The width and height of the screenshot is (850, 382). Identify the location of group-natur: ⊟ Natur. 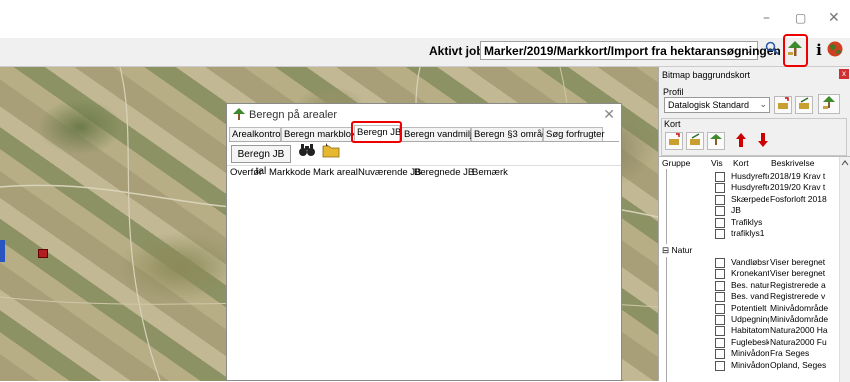
(677, 250).